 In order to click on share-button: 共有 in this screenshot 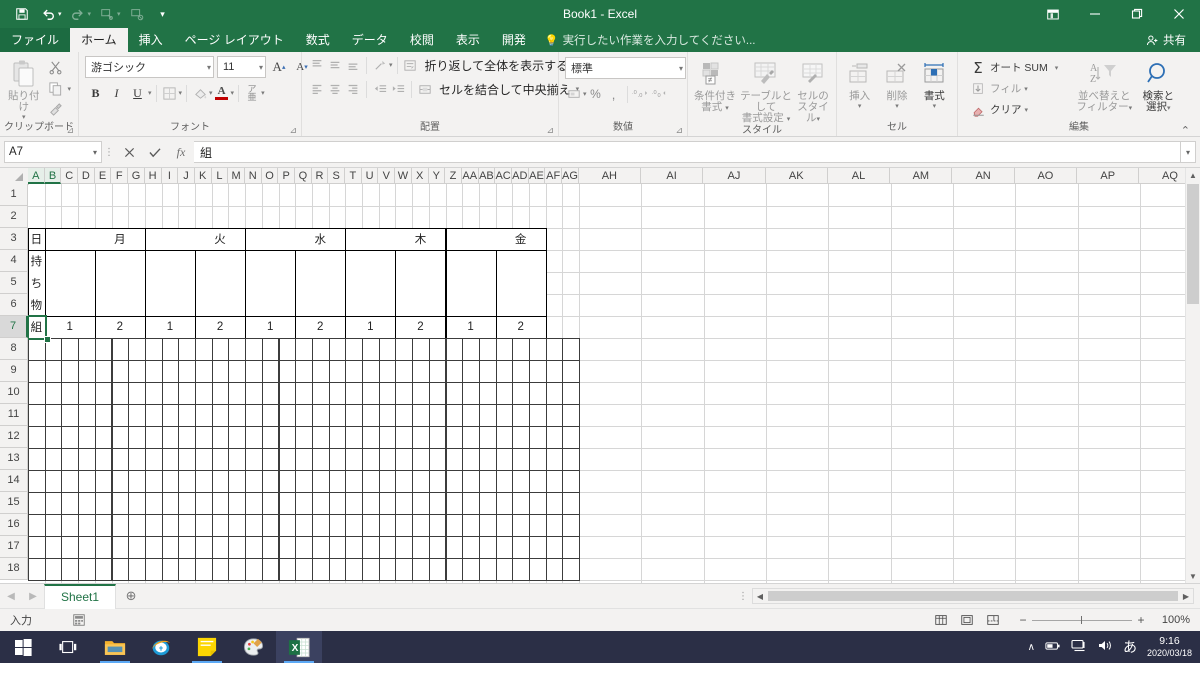, I will do `click(1168, 40)`.